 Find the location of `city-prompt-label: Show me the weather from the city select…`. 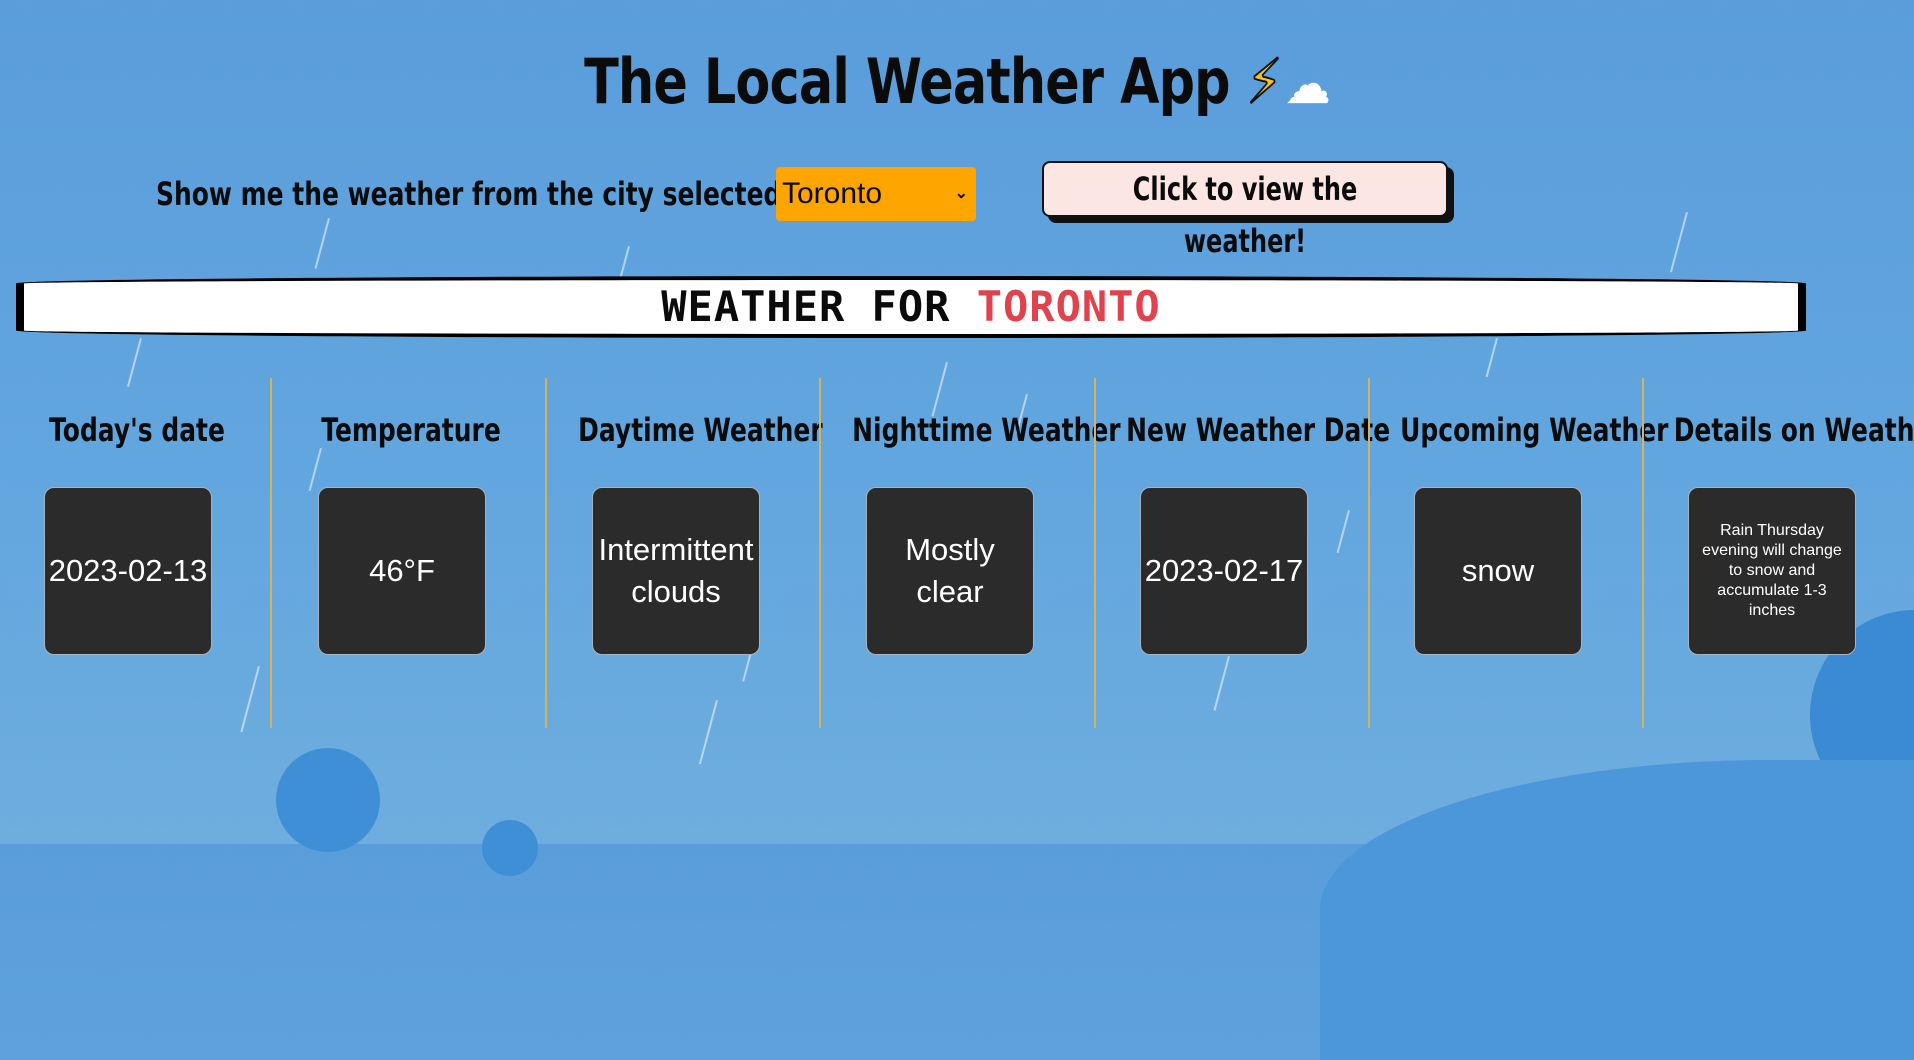

city-prompt-label: Show me the weather from the city select… is located at coordinates (484, 194).